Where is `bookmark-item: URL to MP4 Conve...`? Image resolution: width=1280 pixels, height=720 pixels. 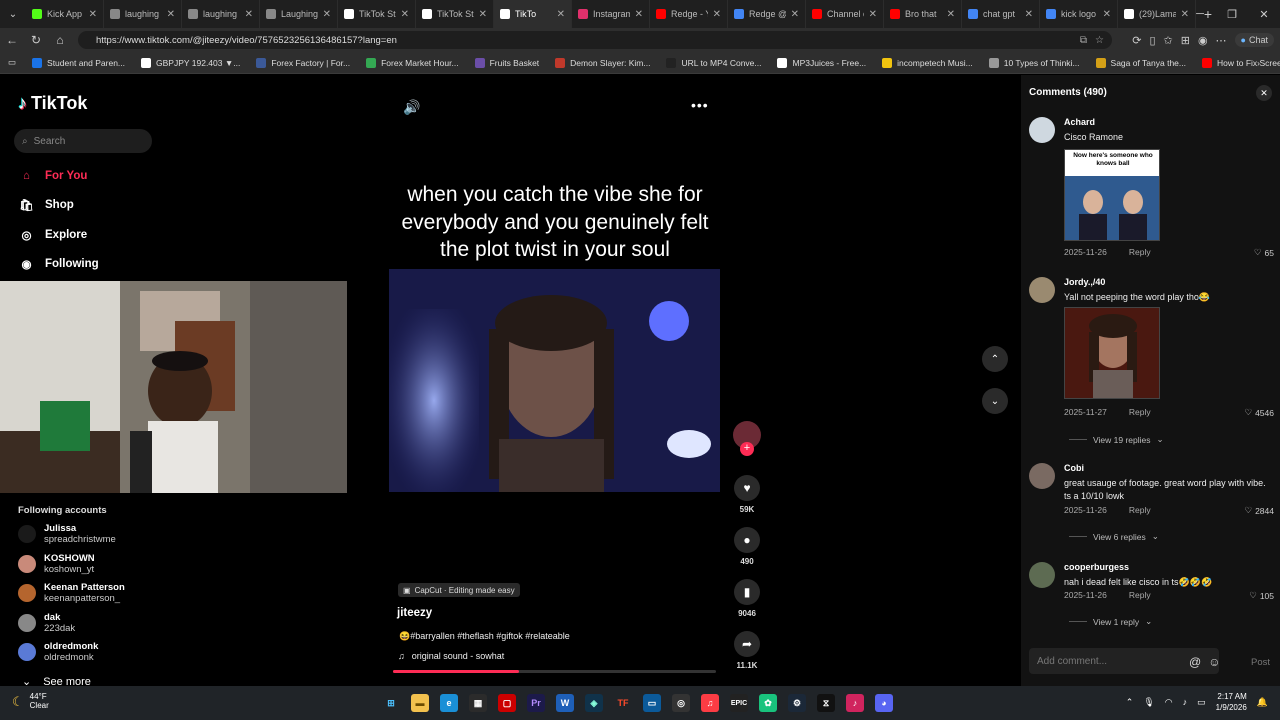 bookmark-item: URL to MP4 Conve... is located at coordinates (713, 62).